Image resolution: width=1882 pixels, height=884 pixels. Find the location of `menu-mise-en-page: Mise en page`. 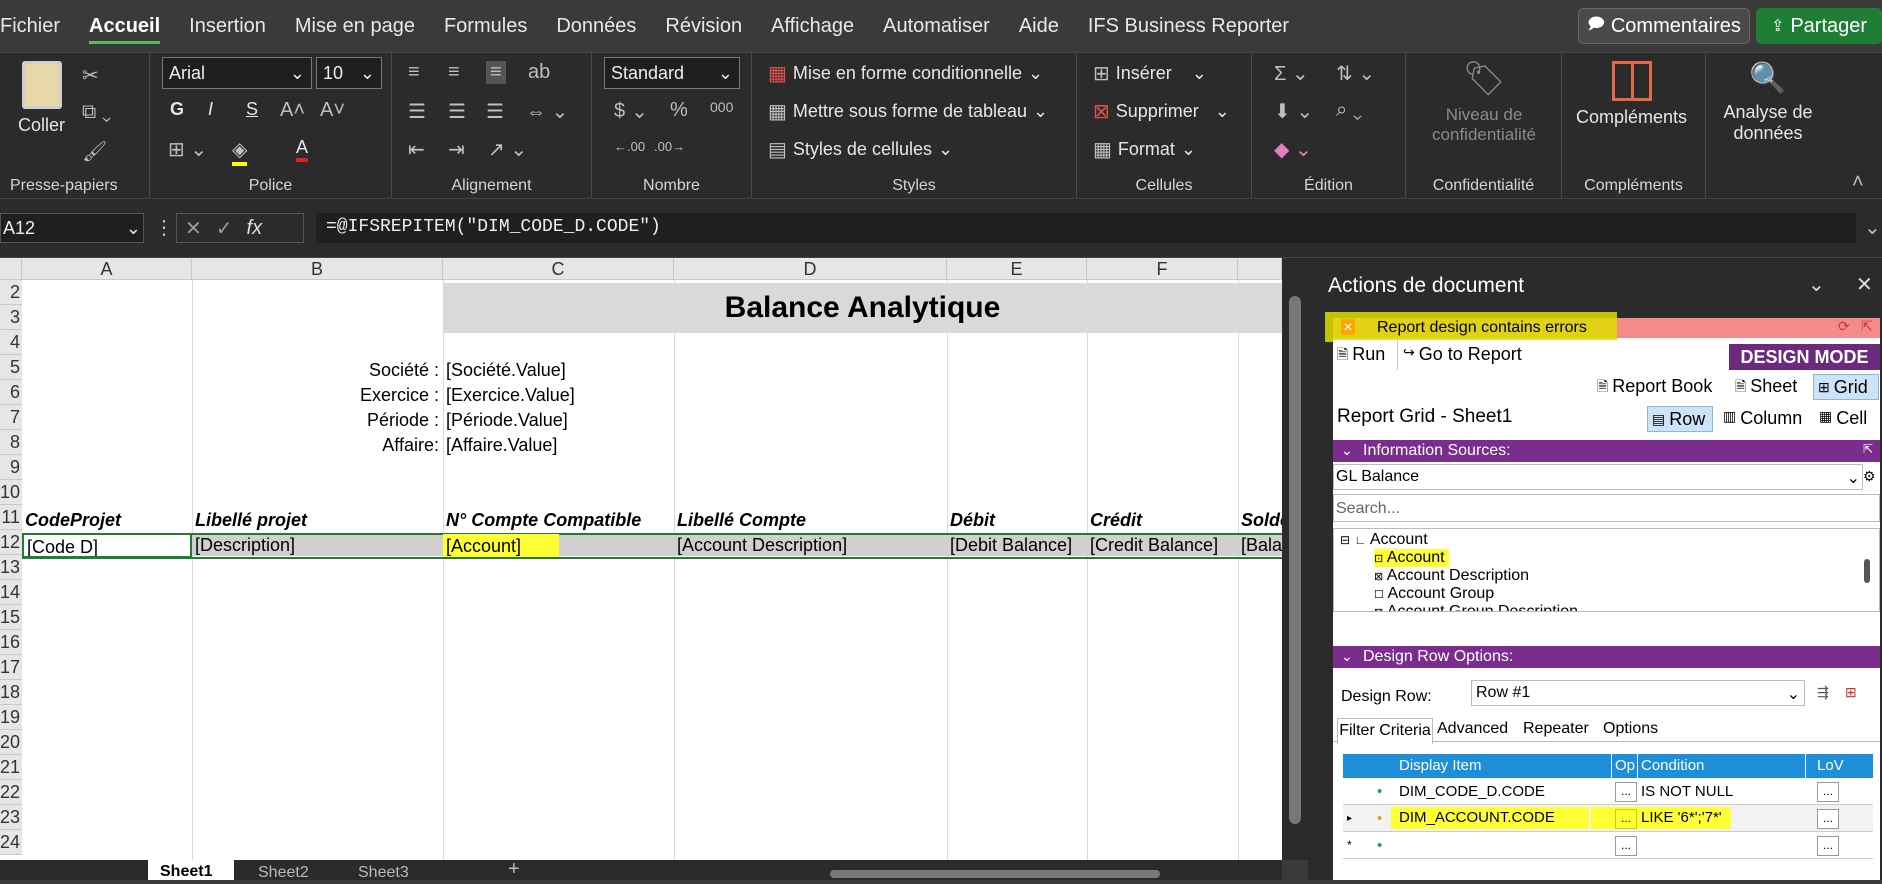

menu-mise-en-page: Mise en page is located at coordinates (355, 26).